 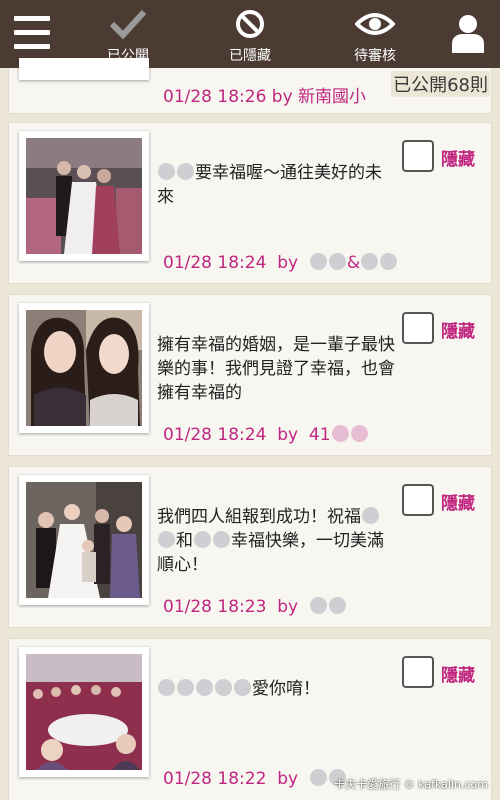 I want to click on checkmark-icon, so click(x=128, y=24).